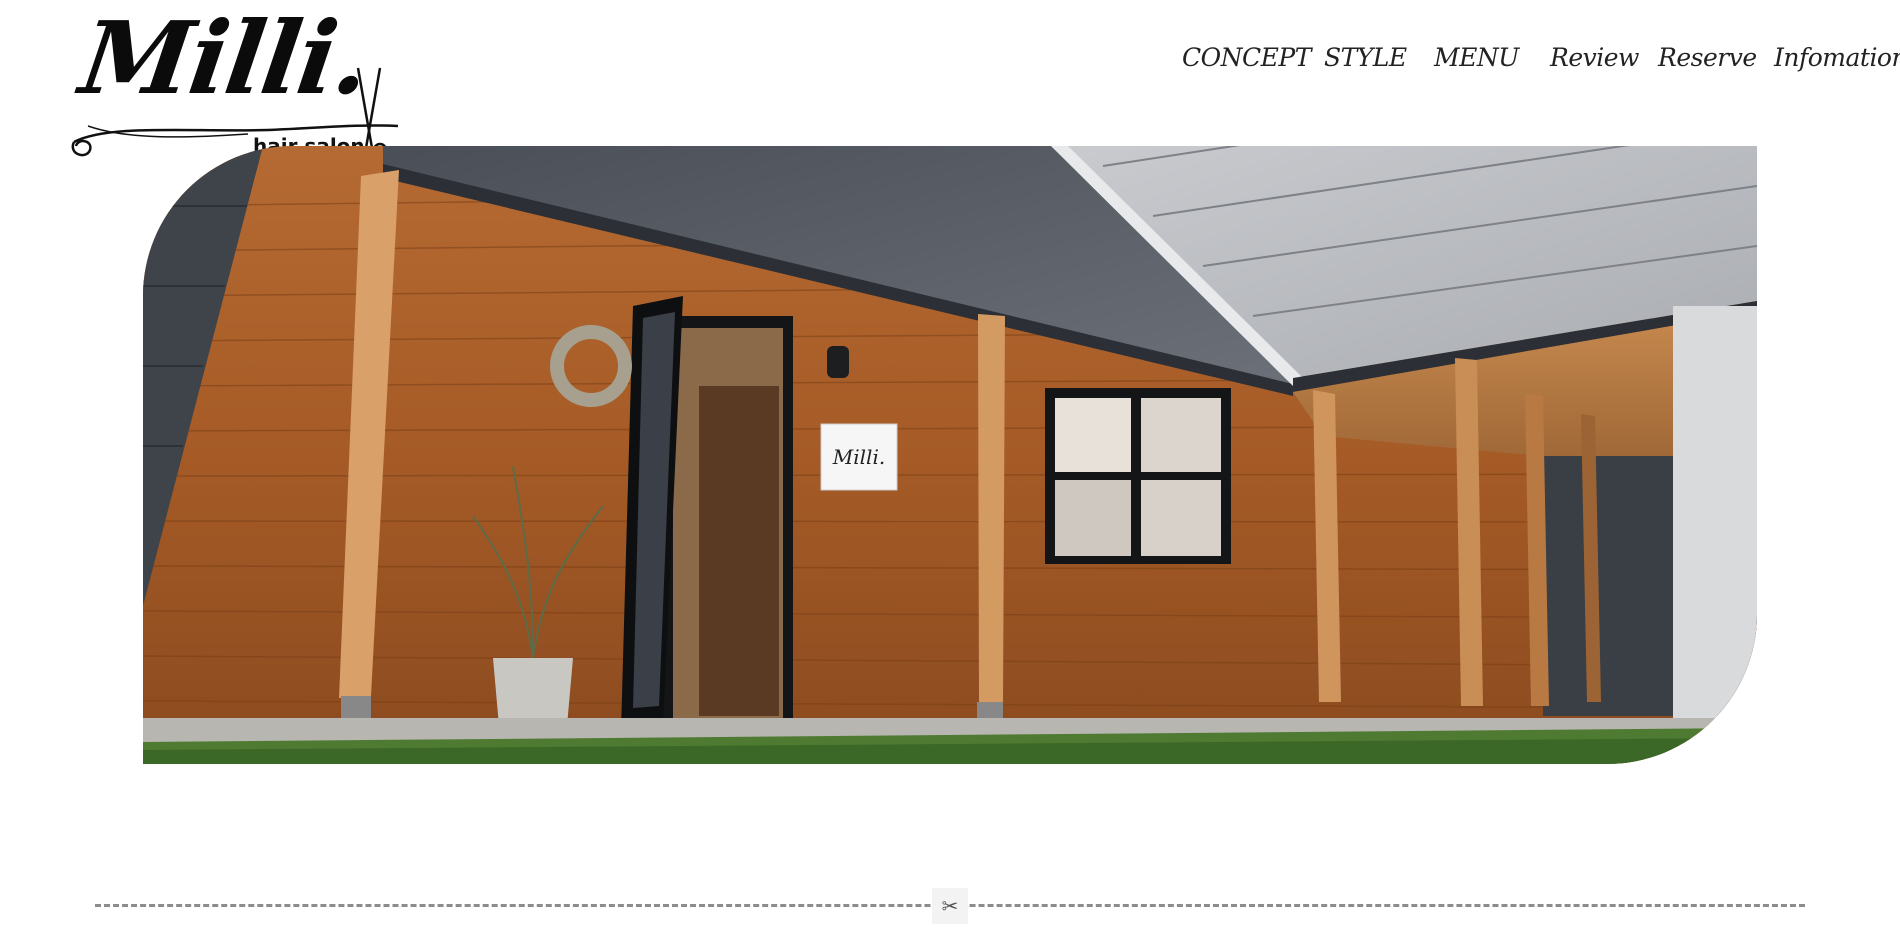 The height and width of the screenshot is (930, 1900). What do you see at coordinates (1476, 58) in the screenshot?
I see `nav-menu: MENU` at bounding box center [1476, 58].